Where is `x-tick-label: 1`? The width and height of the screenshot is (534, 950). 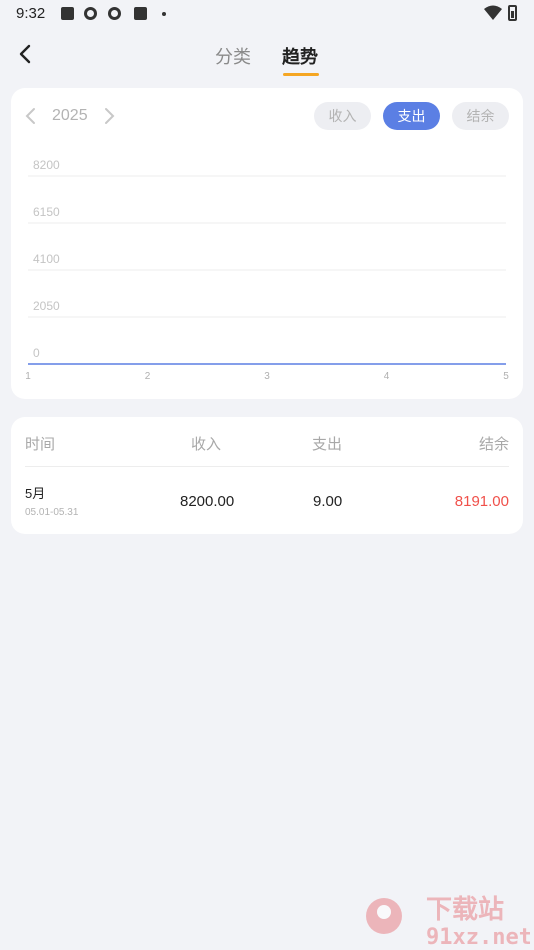 x-tick-label: 1 is located at coordinates (28, 376).